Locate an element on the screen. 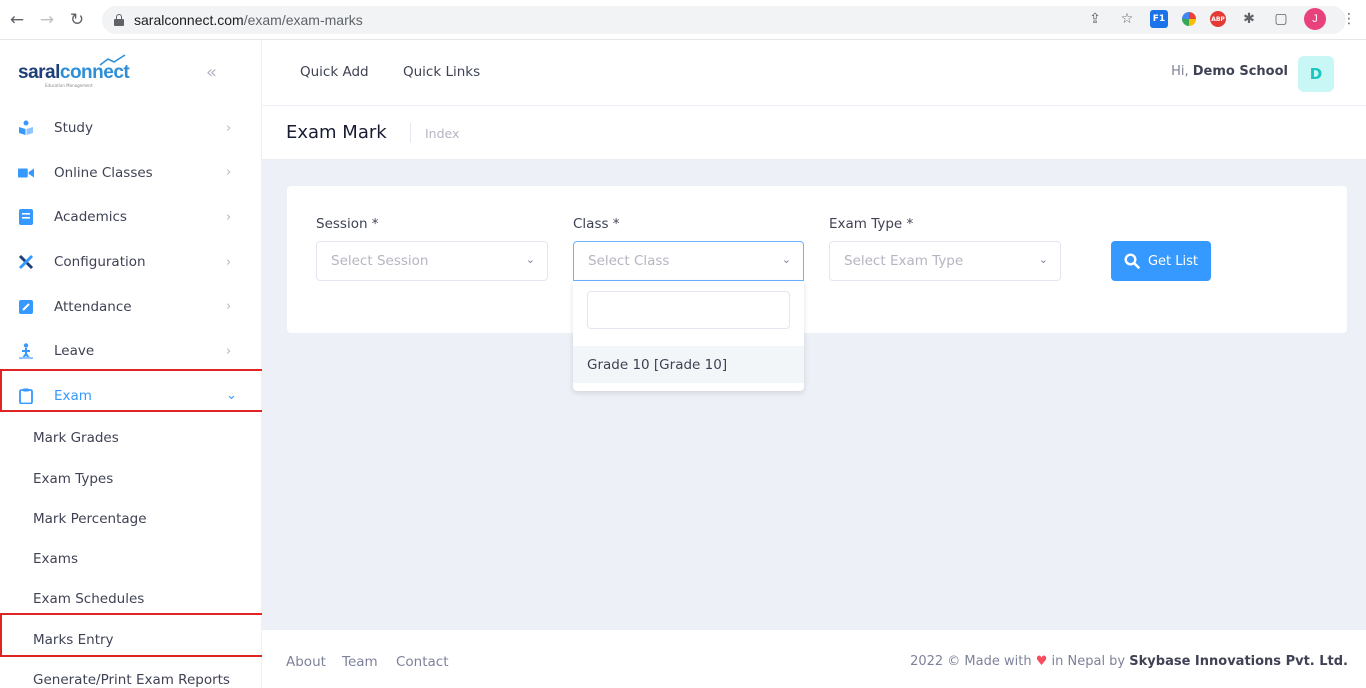 Image resolution: width=1366 pixels, height=688 pixels. logo-text-part1: saral is located at coordinates (39, 72).